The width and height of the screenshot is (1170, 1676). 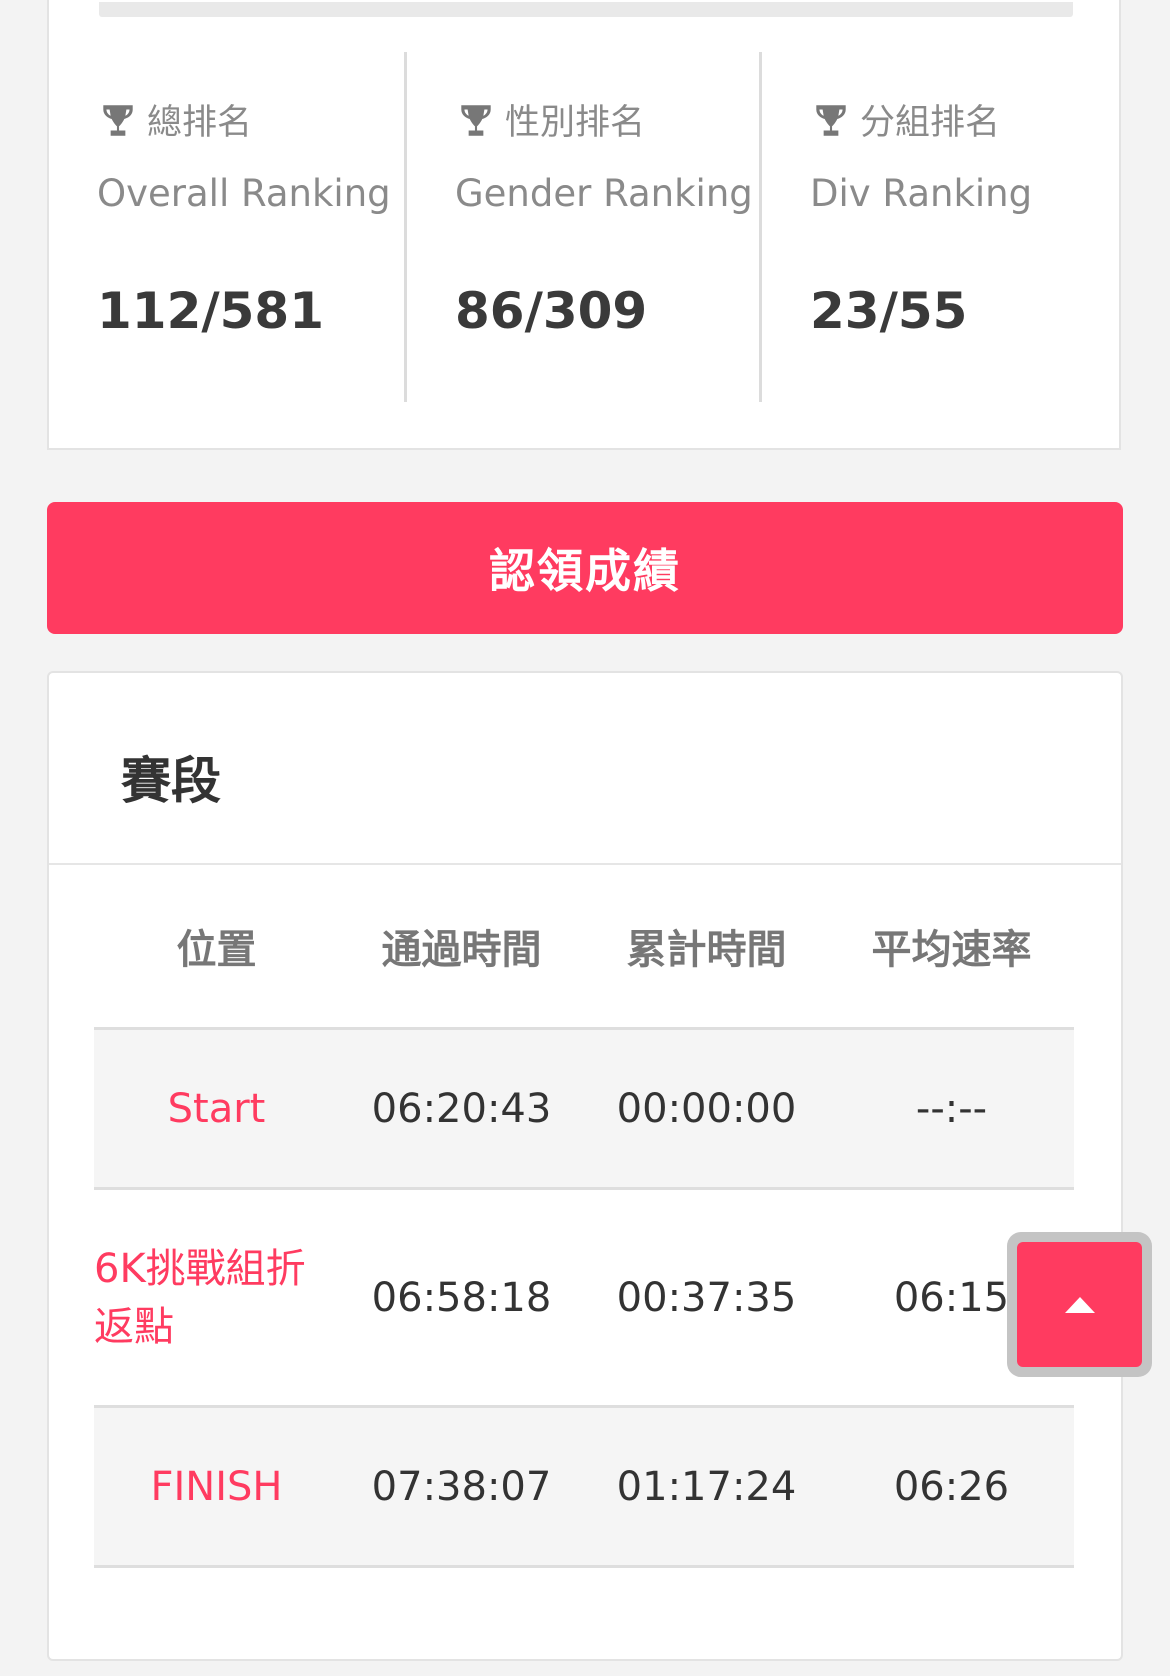 I want to click on row-position: Start, so click(x=216, y=1108).